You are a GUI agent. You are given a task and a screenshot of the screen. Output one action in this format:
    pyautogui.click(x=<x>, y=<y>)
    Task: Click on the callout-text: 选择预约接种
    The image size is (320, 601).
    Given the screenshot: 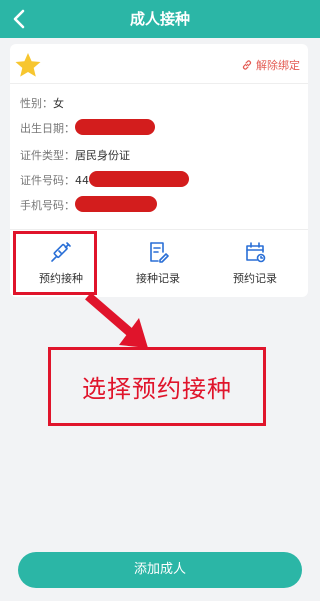 What is the action you would take?
    pyautogui.click(x=157, y=389)
    